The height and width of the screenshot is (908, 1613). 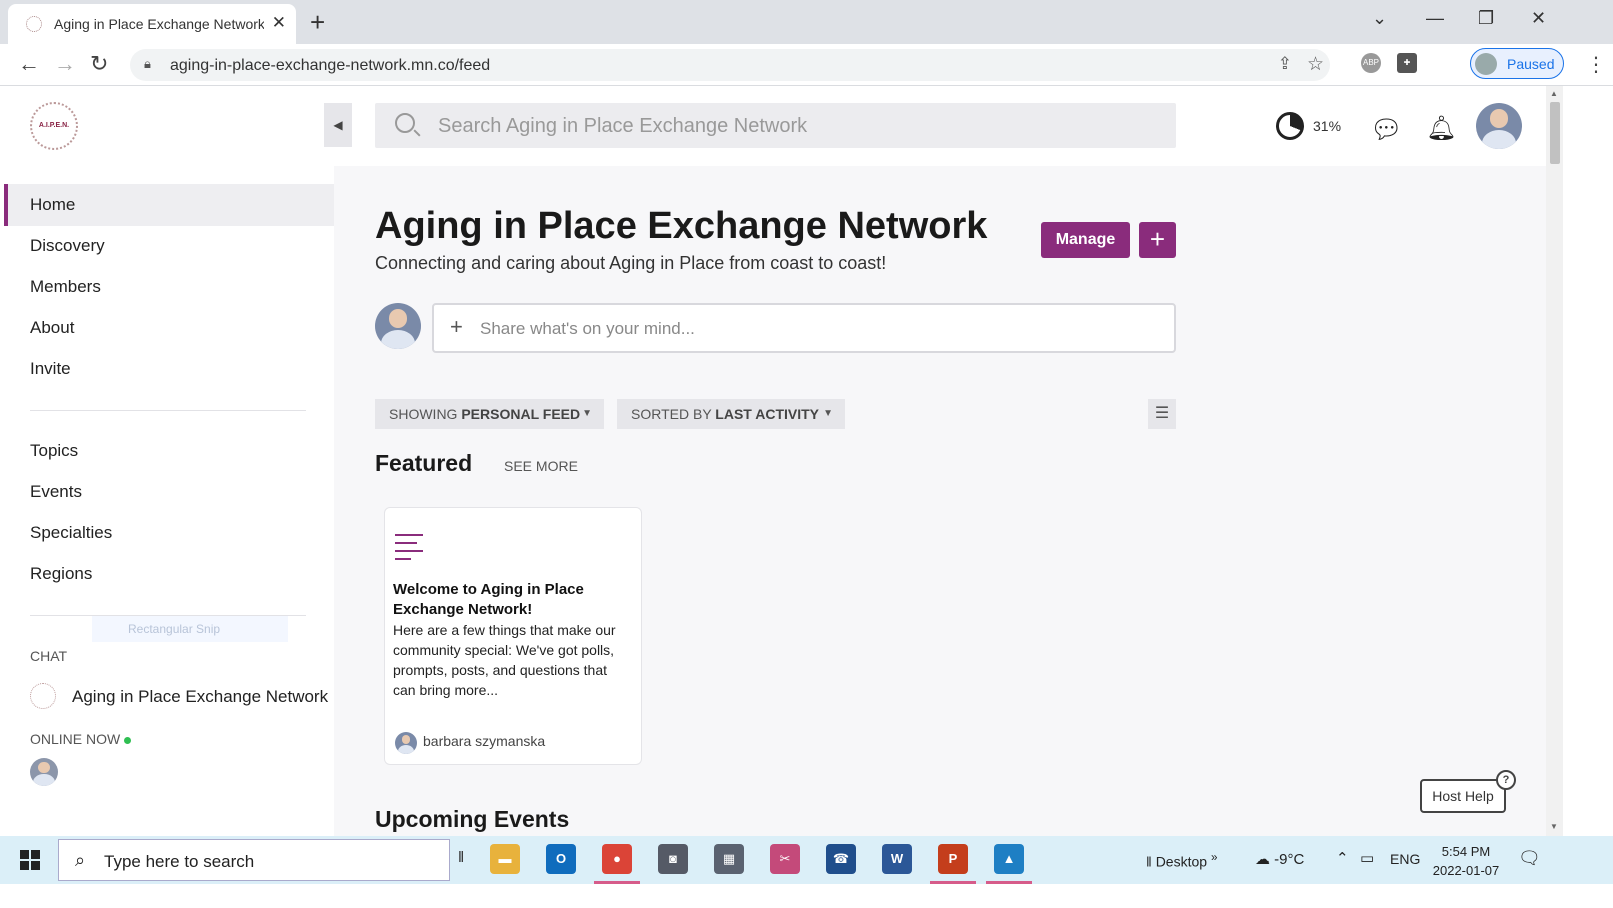 I want to click on phone-link-icon: ☎, so click(x=841, y=859).